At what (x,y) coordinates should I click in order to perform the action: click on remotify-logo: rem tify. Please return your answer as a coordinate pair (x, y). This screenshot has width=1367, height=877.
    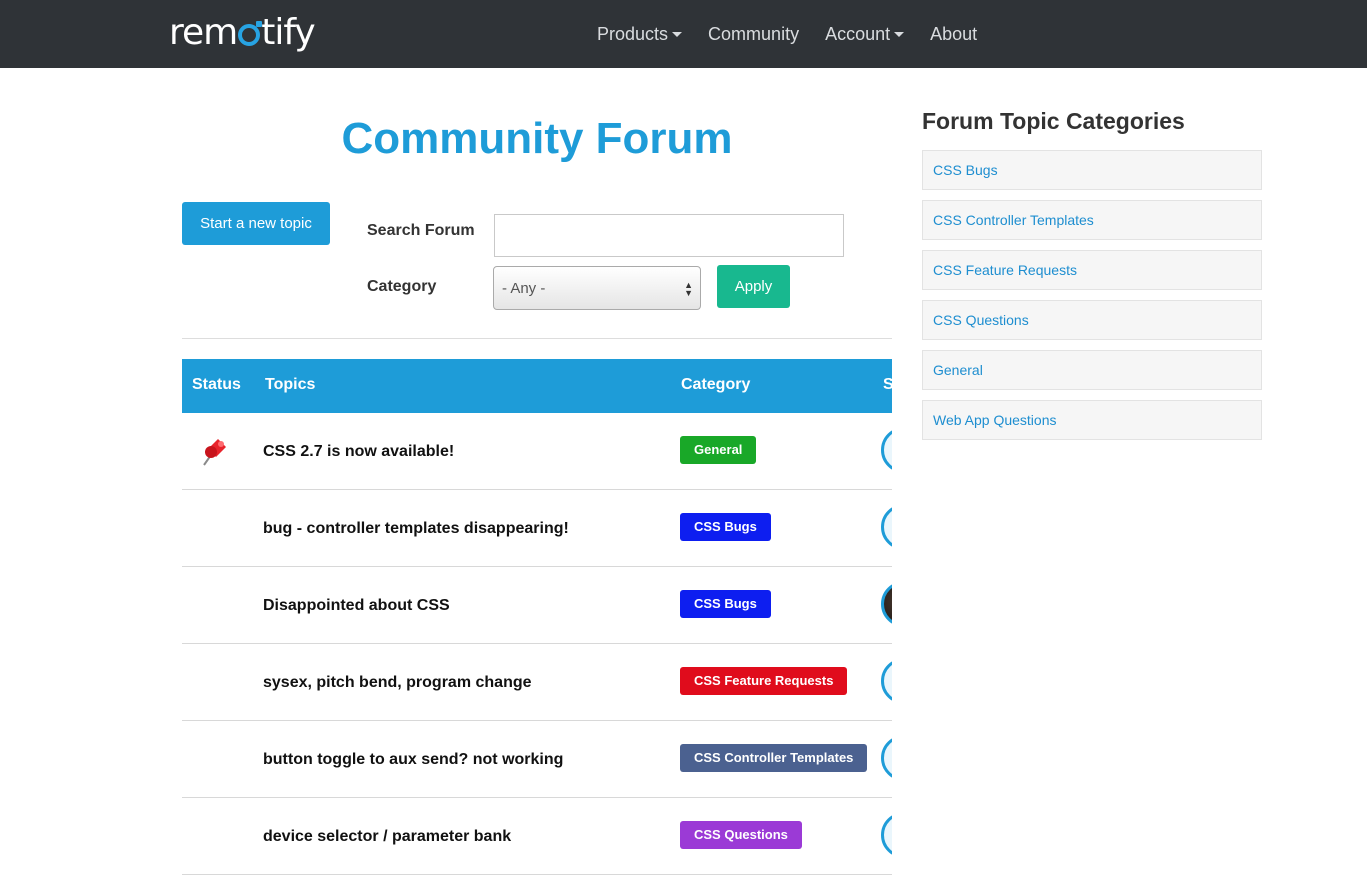
    Looking at the image, I should click on (242, 33).